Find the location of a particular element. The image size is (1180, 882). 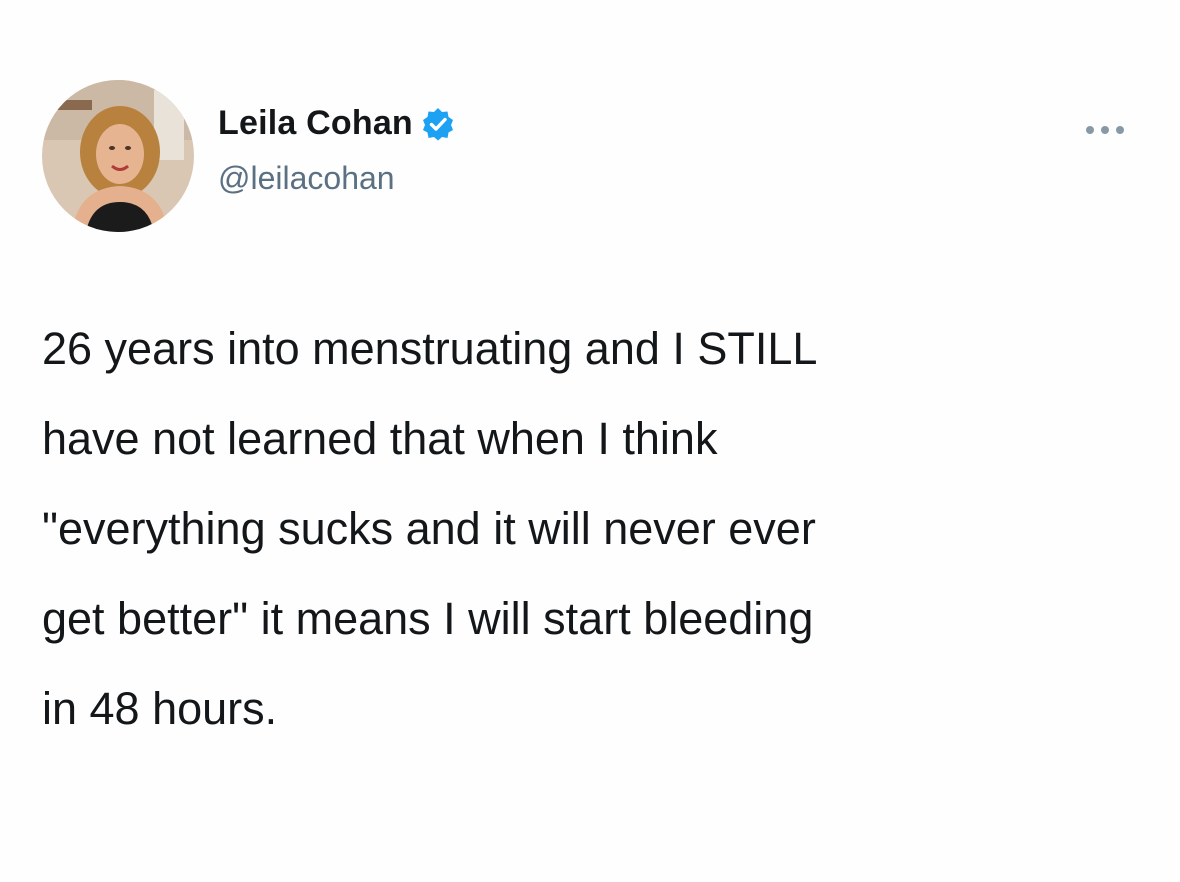

tweet-text-line: in 48 hours. is located at coordinates (160, 708).